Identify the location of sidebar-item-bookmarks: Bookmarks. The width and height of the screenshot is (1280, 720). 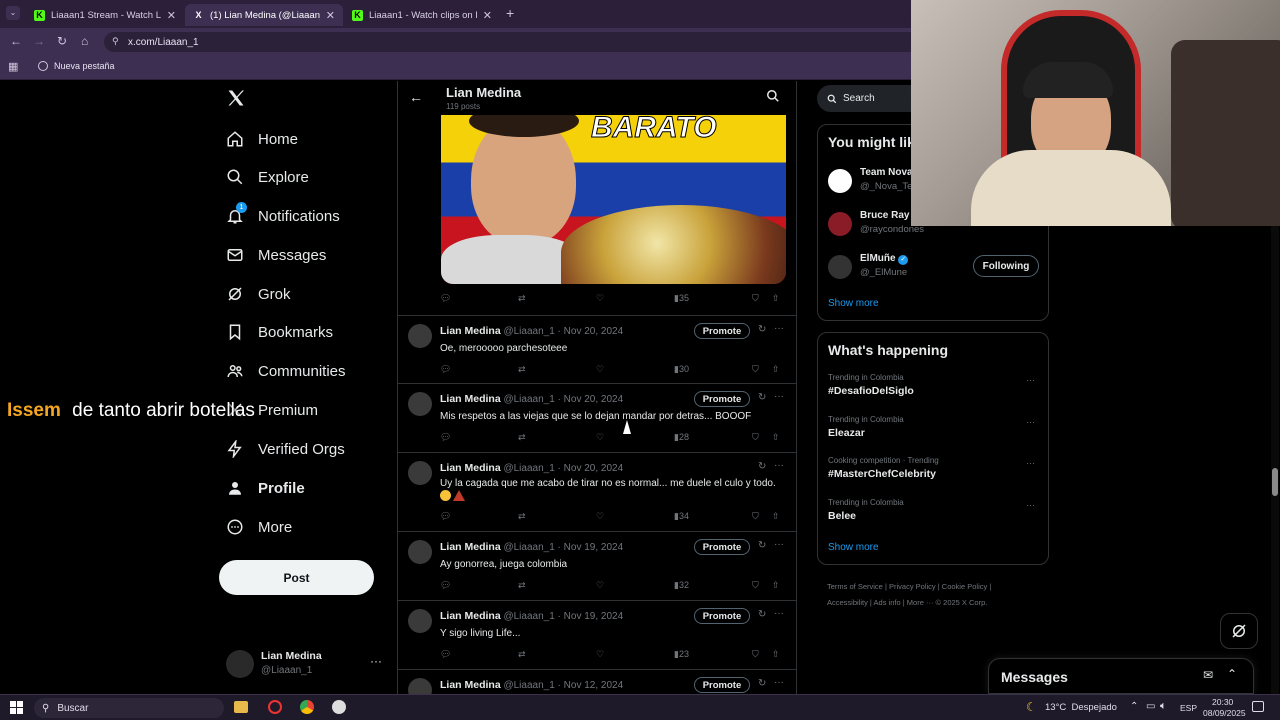
(279, 332).